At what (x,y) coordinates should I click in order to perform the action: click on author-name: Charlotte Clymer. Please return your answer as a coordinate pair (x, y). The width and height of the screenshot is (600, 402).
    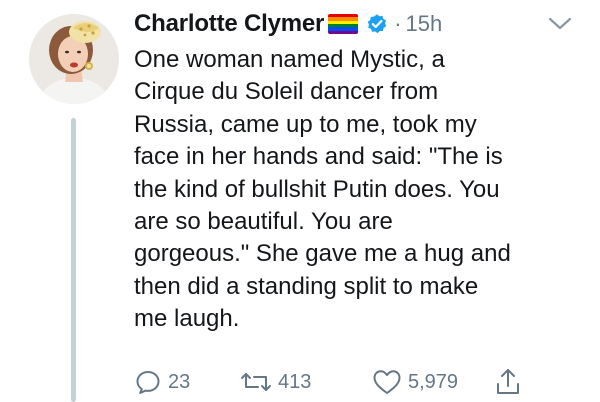
    Looking at the image, I should click on (229, 24).